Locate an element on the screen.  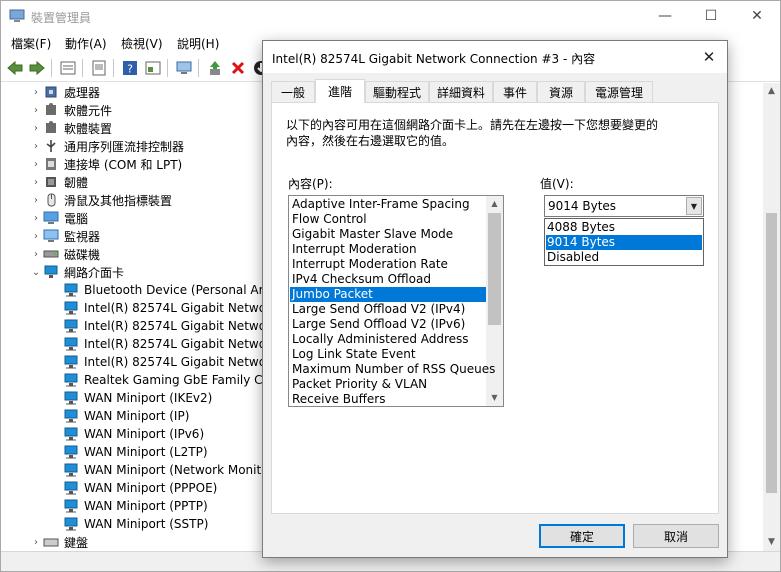
tab-details: 詳細資料 is located at coordinates (461, 91).